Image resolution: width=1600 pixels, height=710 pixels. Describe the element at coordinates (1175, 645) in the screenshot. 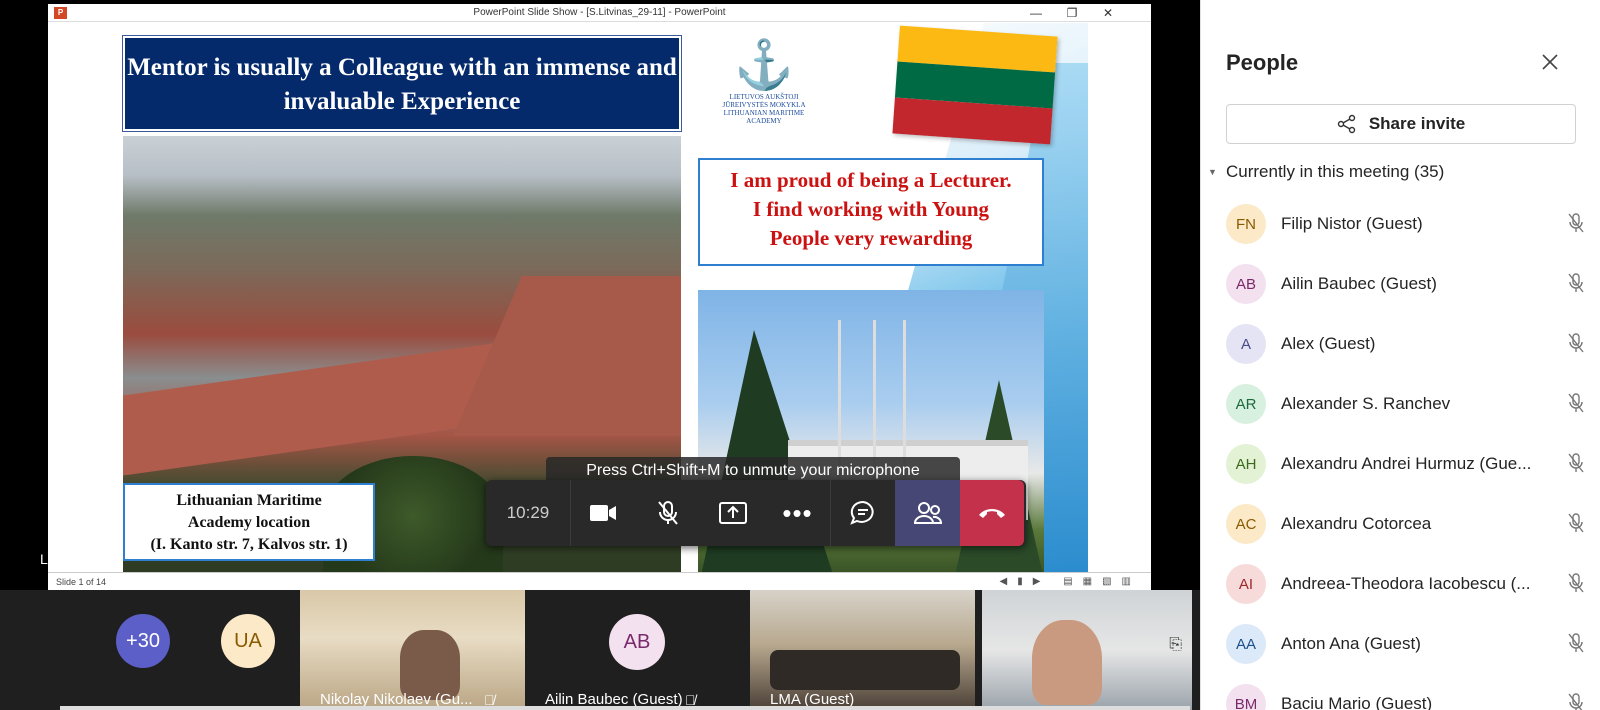

I see `camera-switch-icon: ⎘` at that location.